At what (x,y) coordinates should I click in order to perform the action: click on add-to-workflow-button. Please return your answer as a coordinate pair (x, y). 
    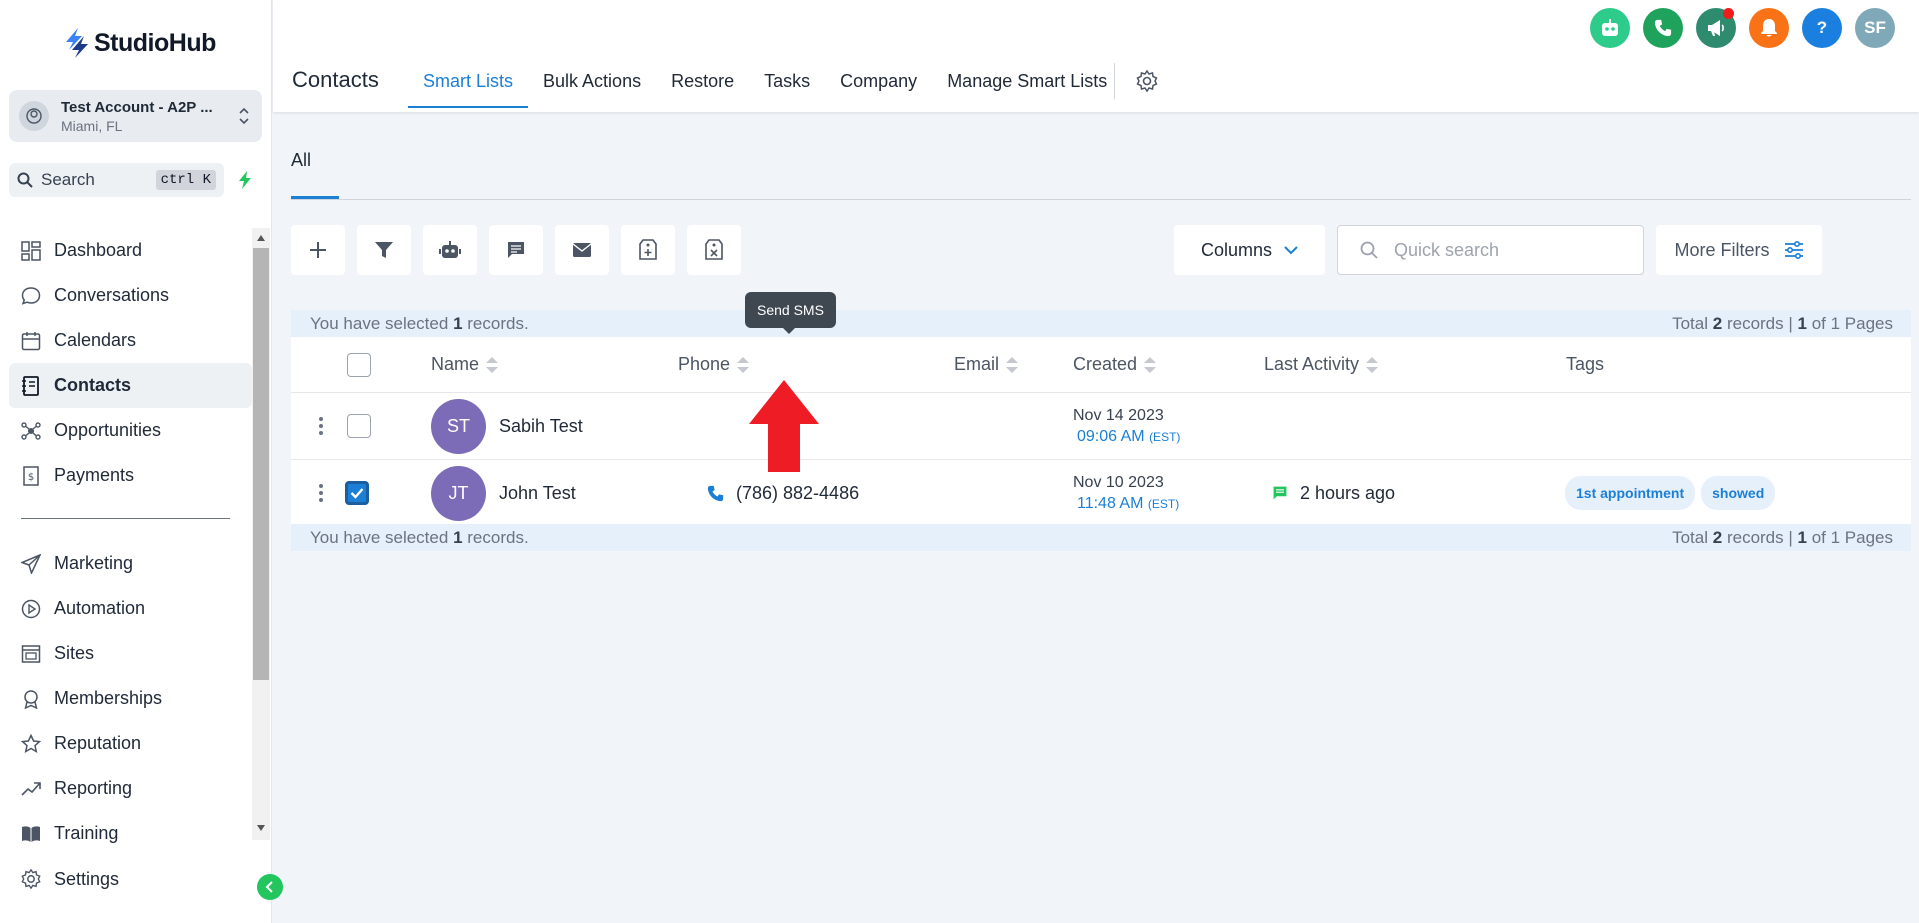
    Looking at the image, I should click on (450, 250).